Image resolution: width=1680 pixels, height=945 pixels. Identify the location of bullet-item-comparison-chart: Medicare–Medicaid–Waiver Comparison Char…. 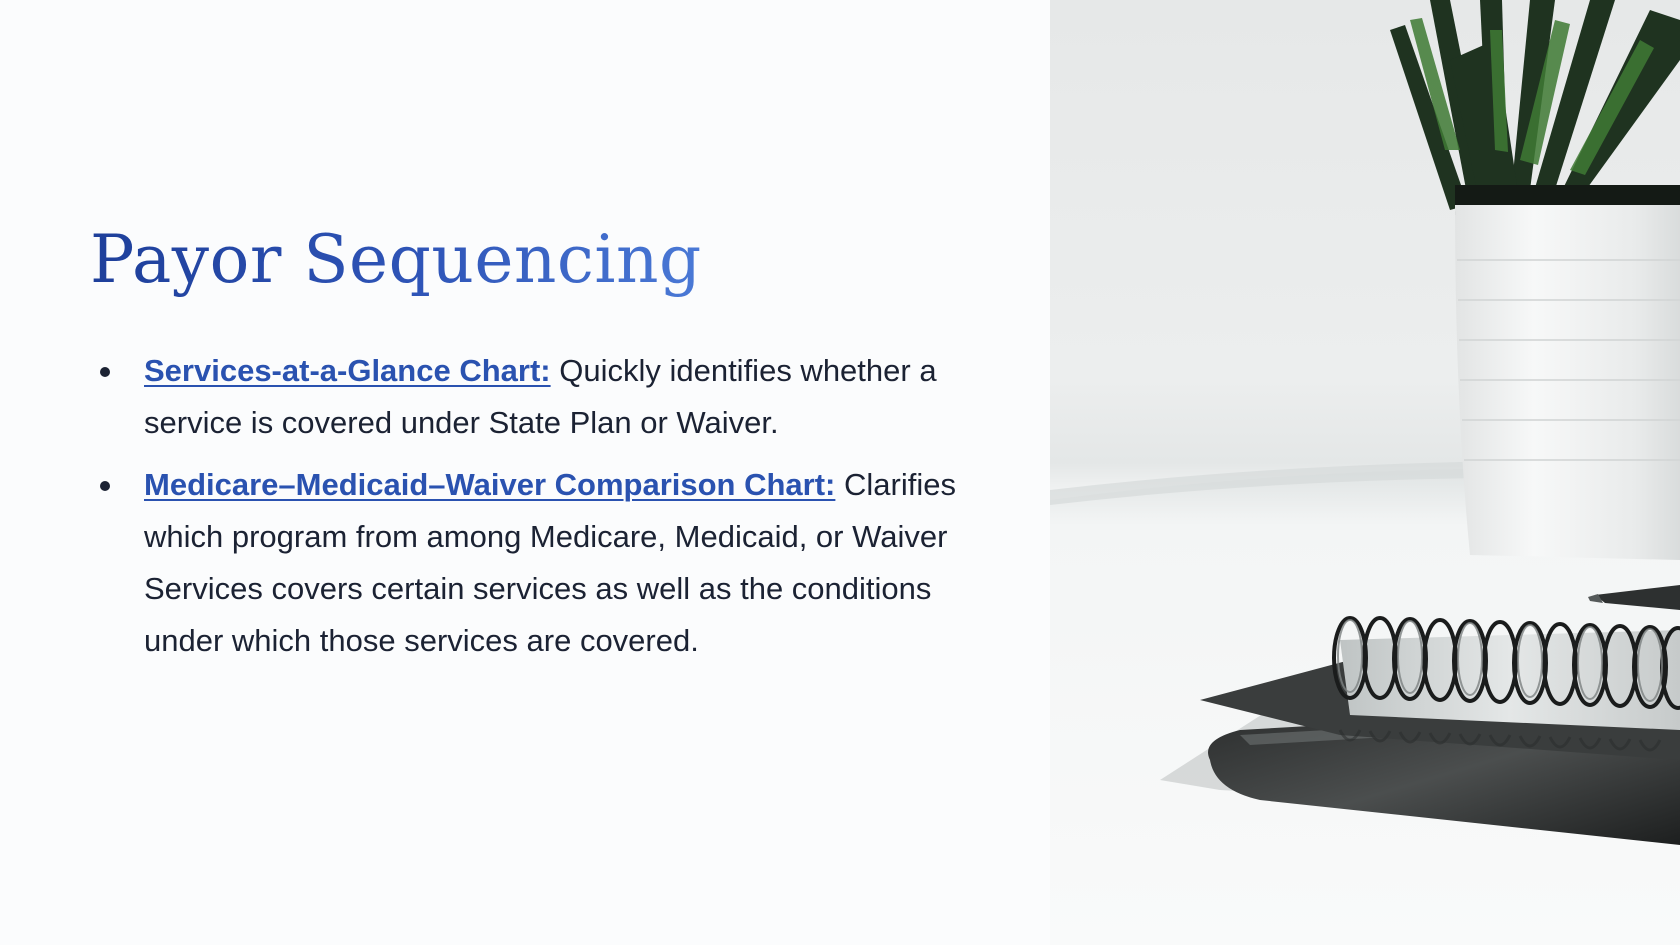
(540, 563).